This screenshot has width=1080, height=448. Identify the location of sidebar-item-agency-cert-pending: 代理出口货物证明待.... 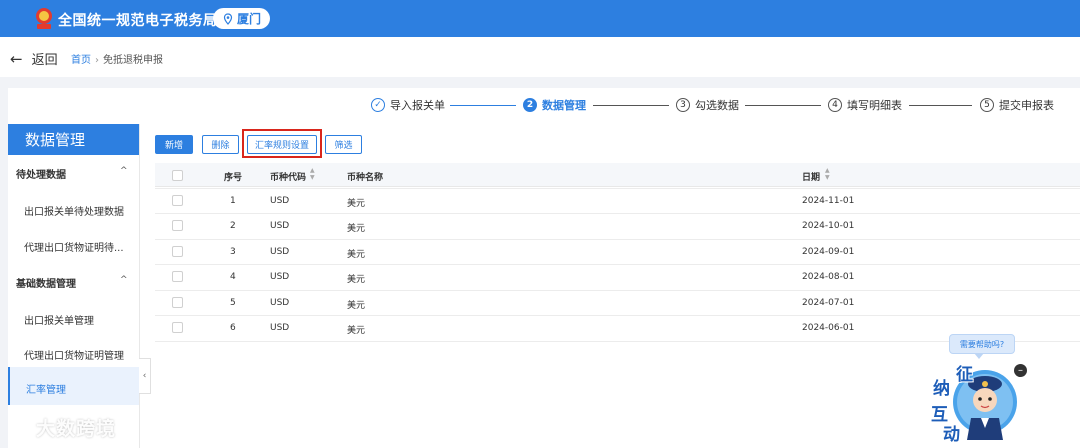
(74, 246).